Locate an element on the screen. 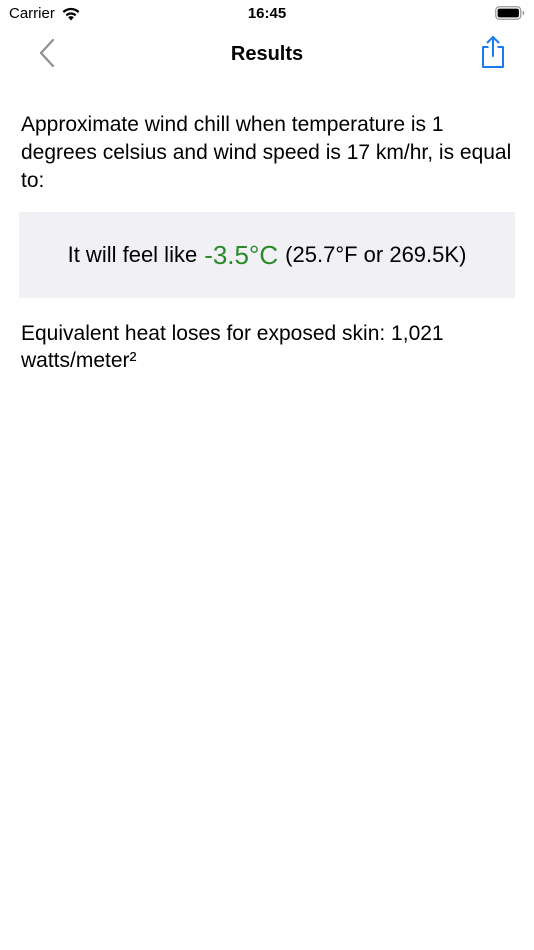 The height and width of the screenshot is (950, 534). feels-like-value: -3.5°C is located at coordinates (241, 254).